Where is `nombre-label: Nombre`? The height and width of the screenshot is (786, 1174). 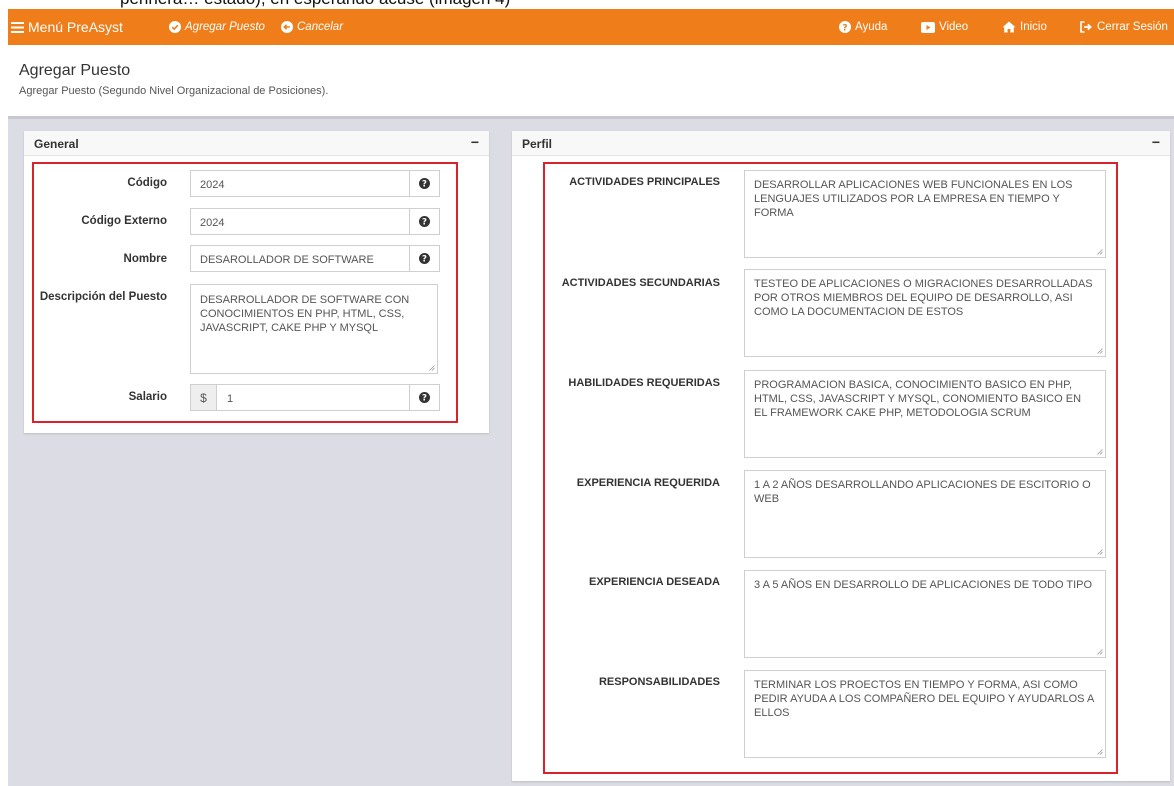
nombre-label: Nombre is located at coordinates (145, 259).